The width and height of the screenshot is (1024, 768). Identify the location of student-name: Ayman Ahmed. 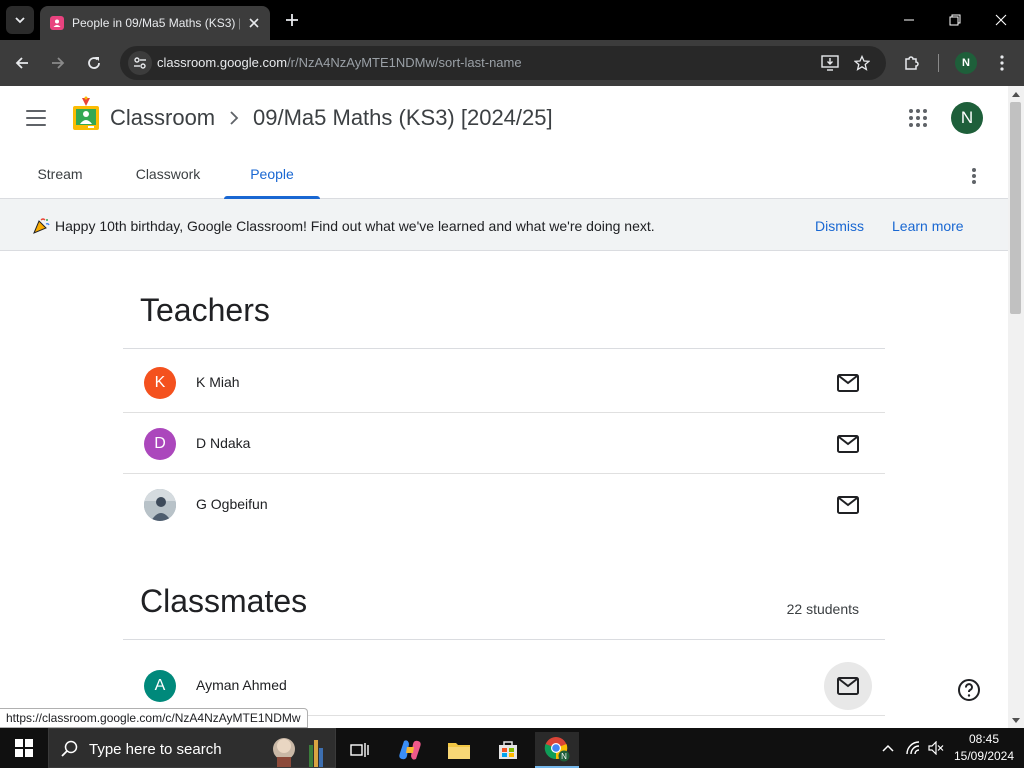
(241, 685).